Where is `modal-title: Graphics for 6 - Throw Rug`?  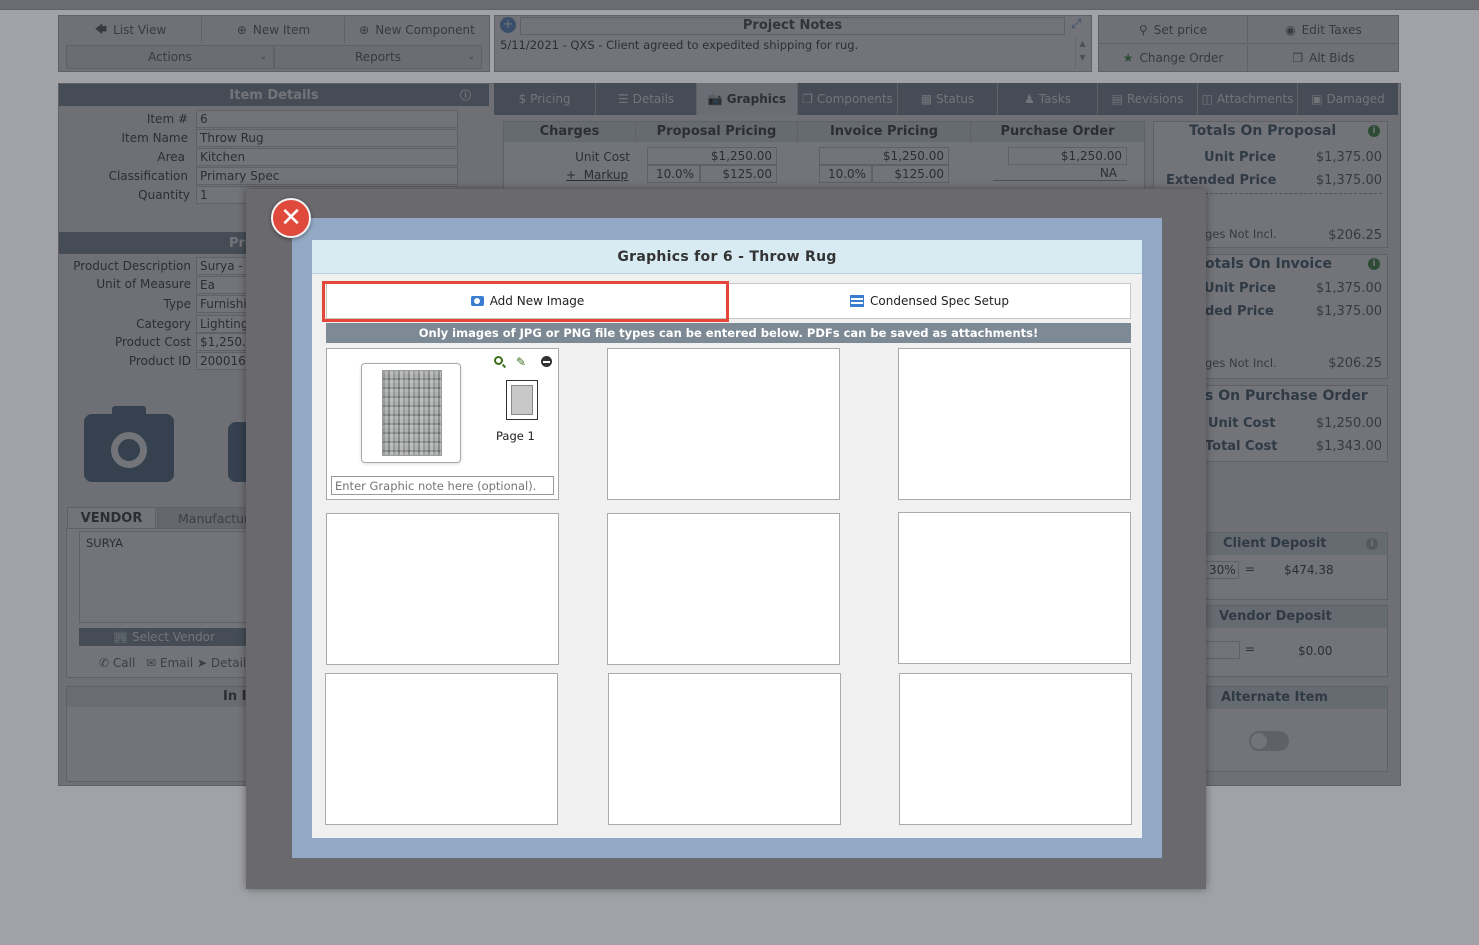 modal-title: Graphics for 6 - Throw Rug is located at coordinates (727, 257).